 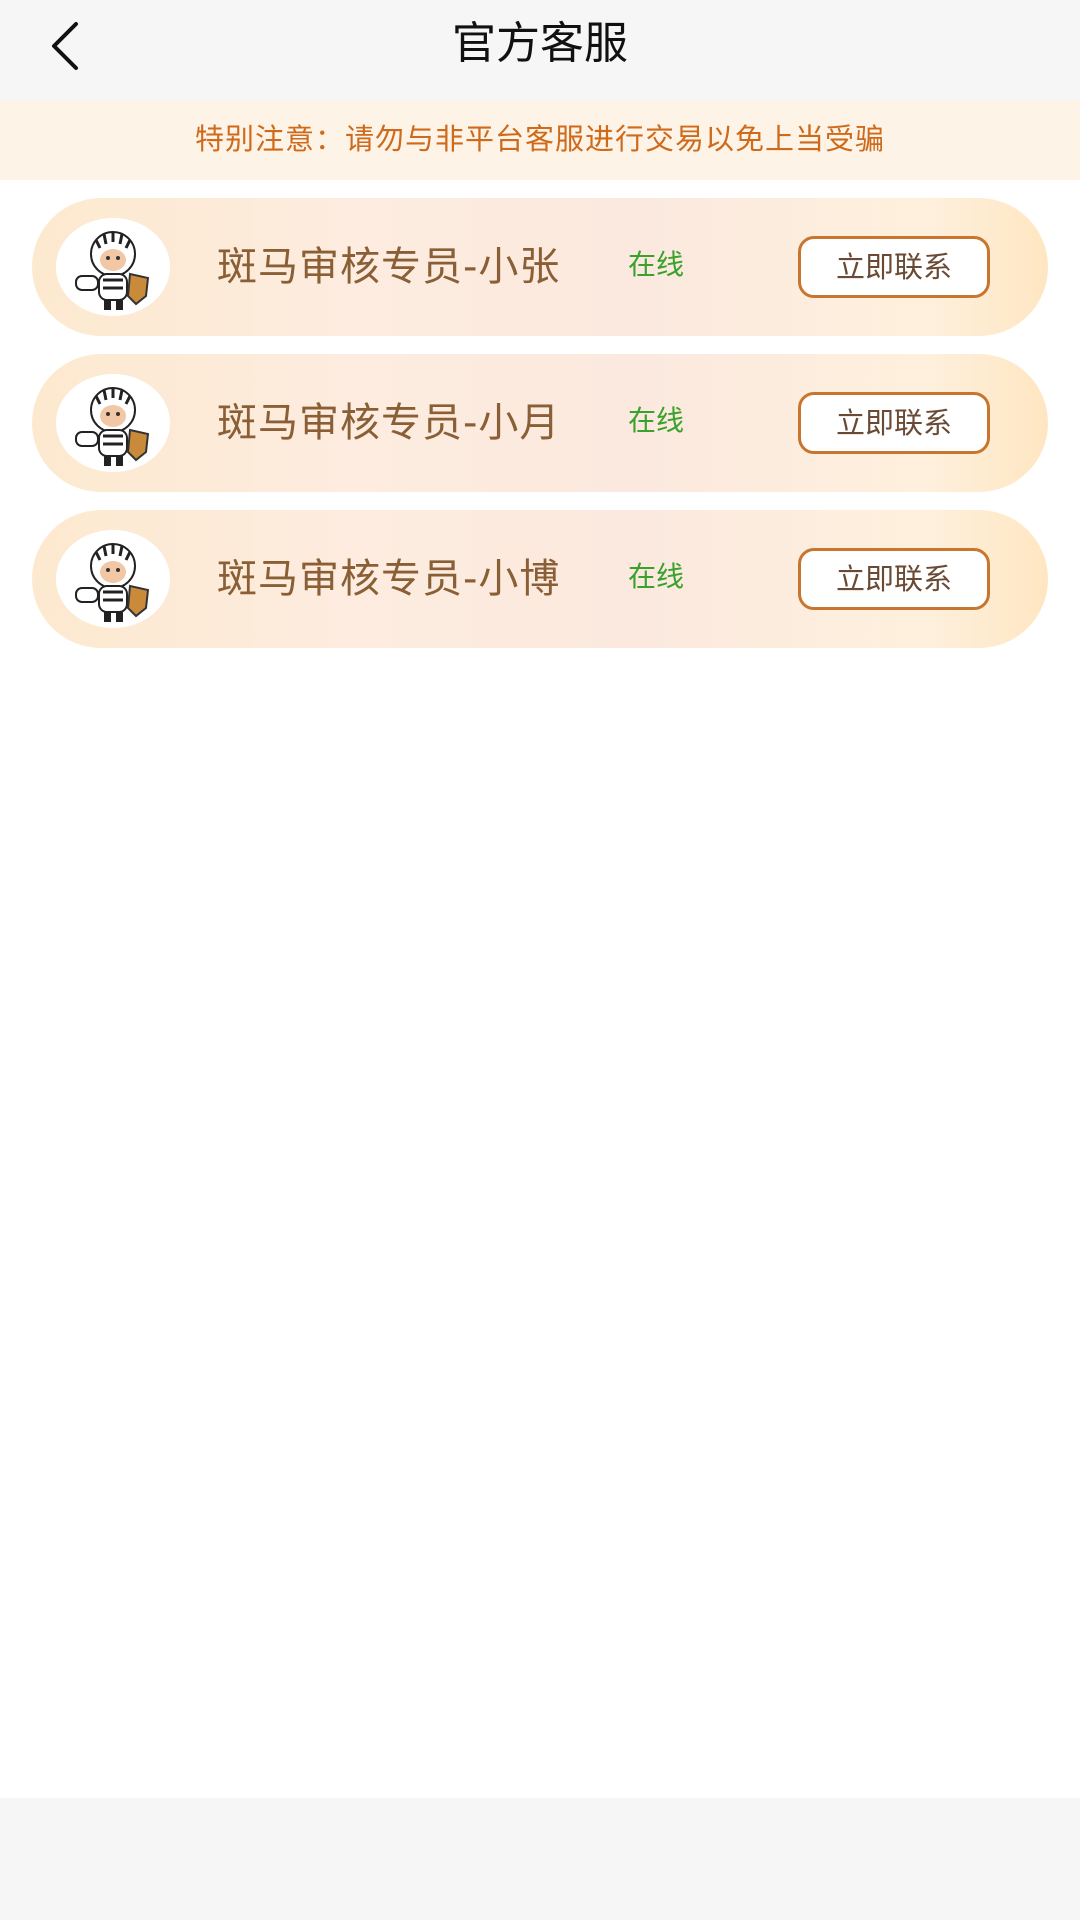 What do you see at coordinates (389, 579) in the screenshot?
I see `agent-name: 斑马审核专员-小博` at bounding box center [389, 579].